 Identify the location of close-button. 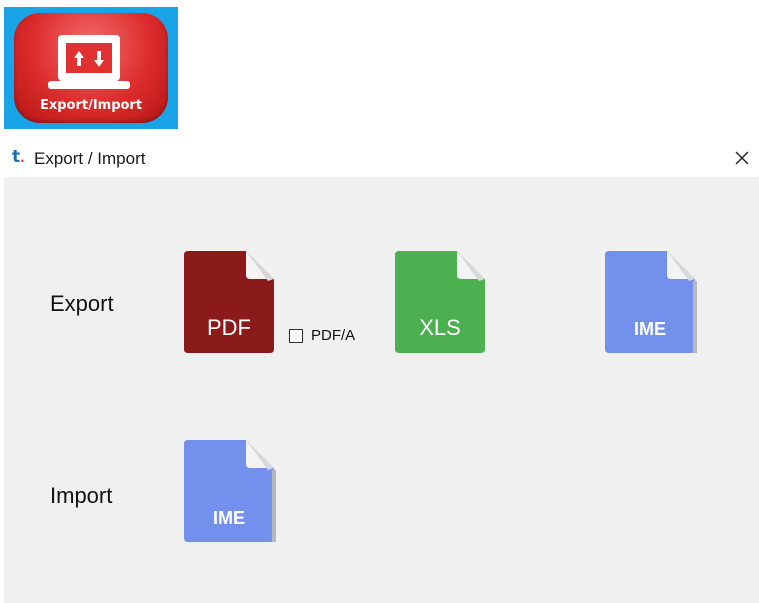
(742, 158).